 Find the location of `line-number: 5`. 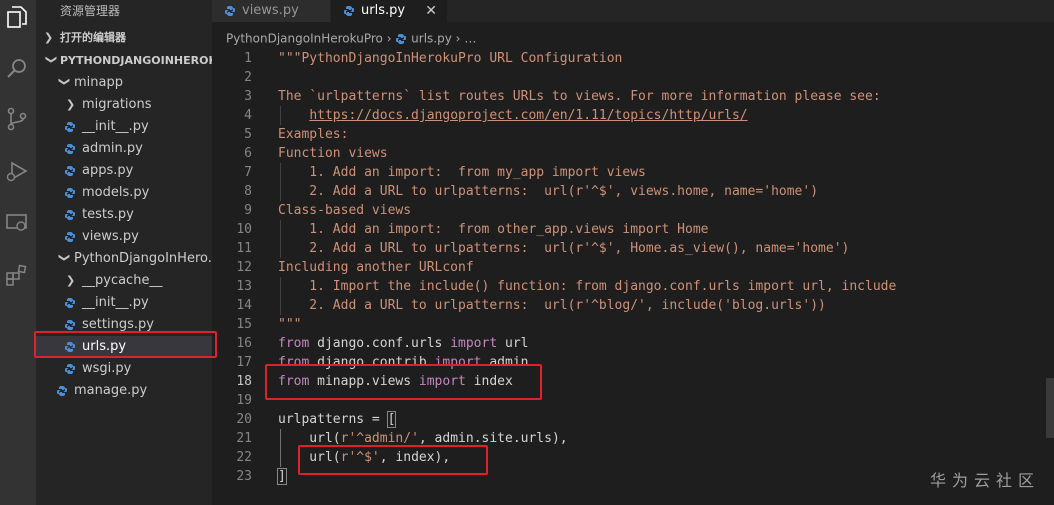

line-number: 5 is located at coordinates (248, 134).